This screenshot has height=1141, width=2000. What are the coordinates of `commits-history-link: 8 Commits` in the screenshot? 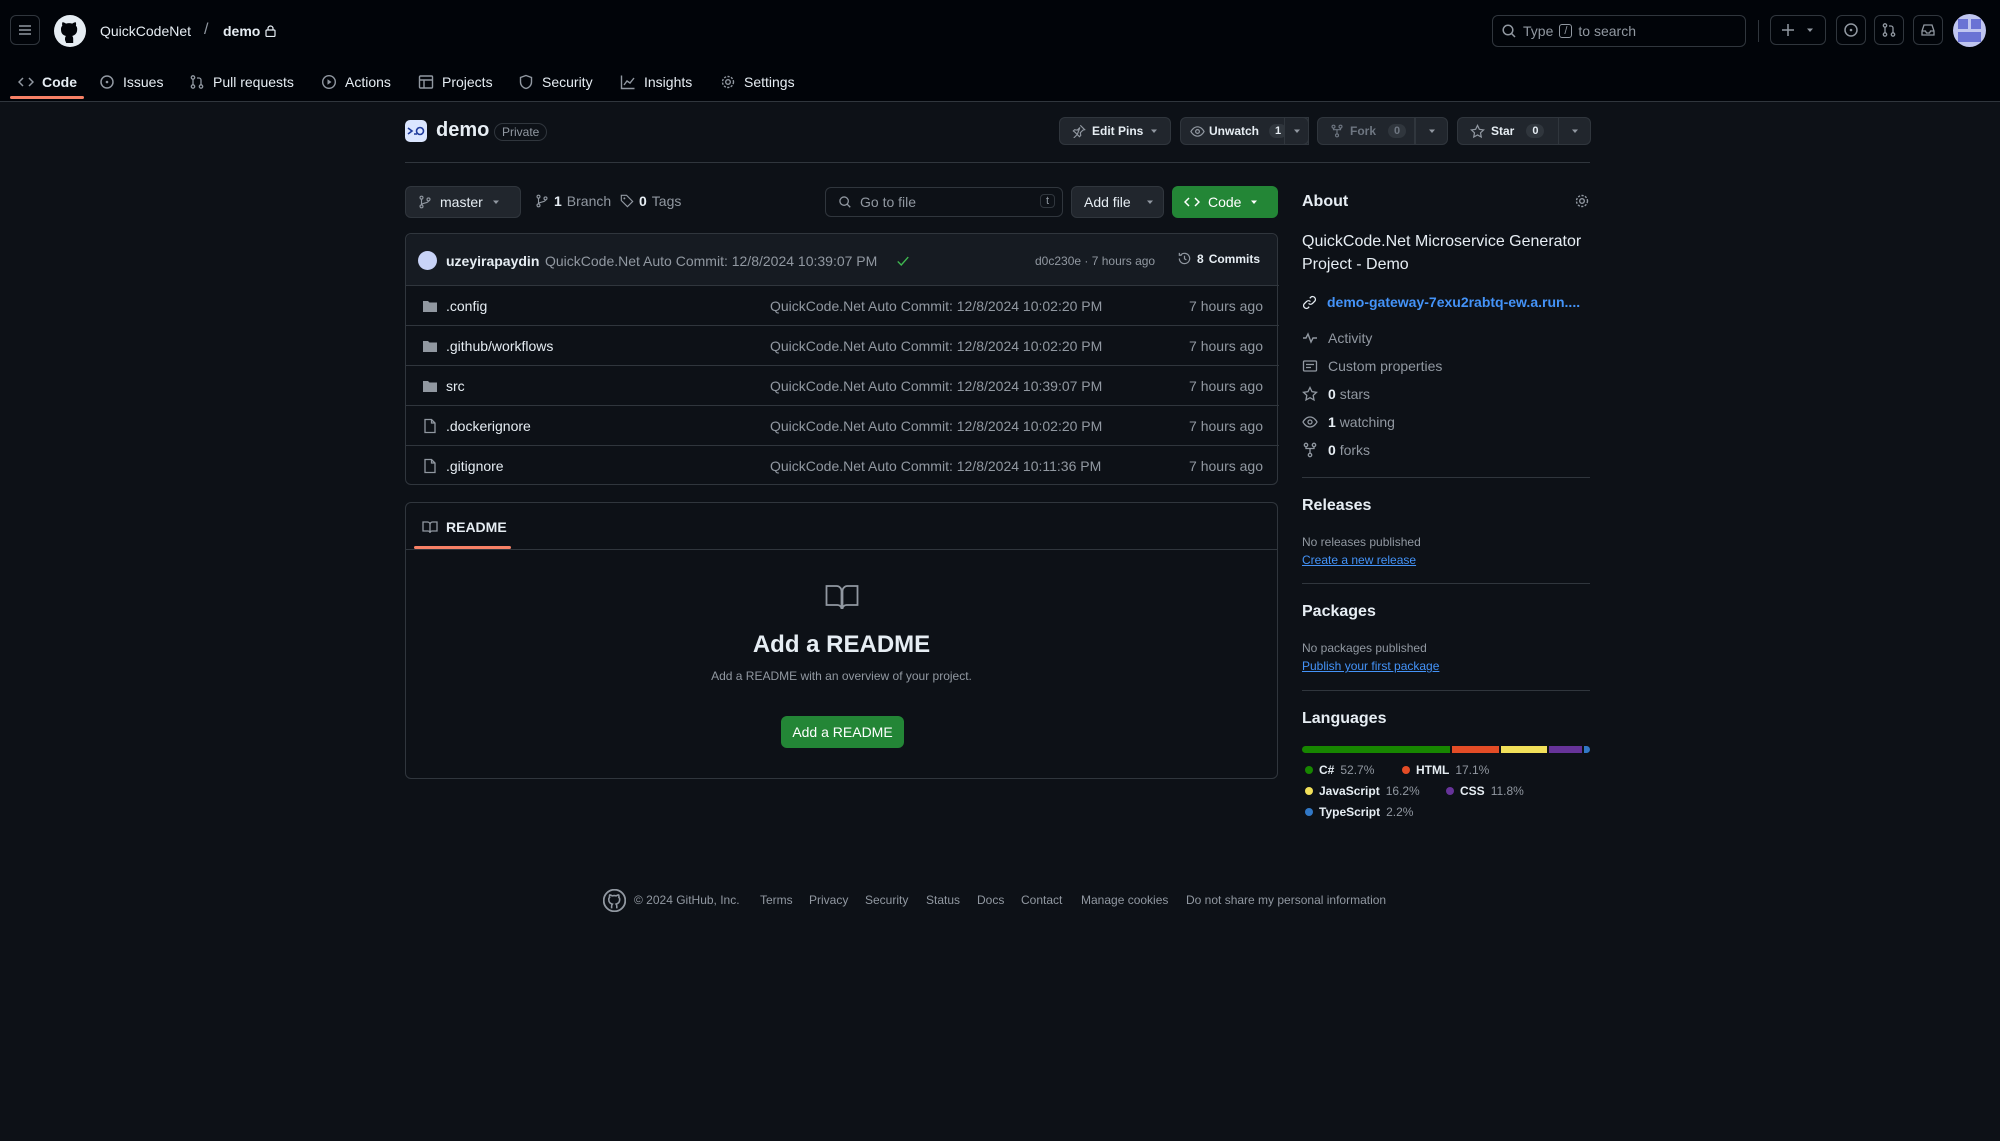 It's located at (1218, 258).